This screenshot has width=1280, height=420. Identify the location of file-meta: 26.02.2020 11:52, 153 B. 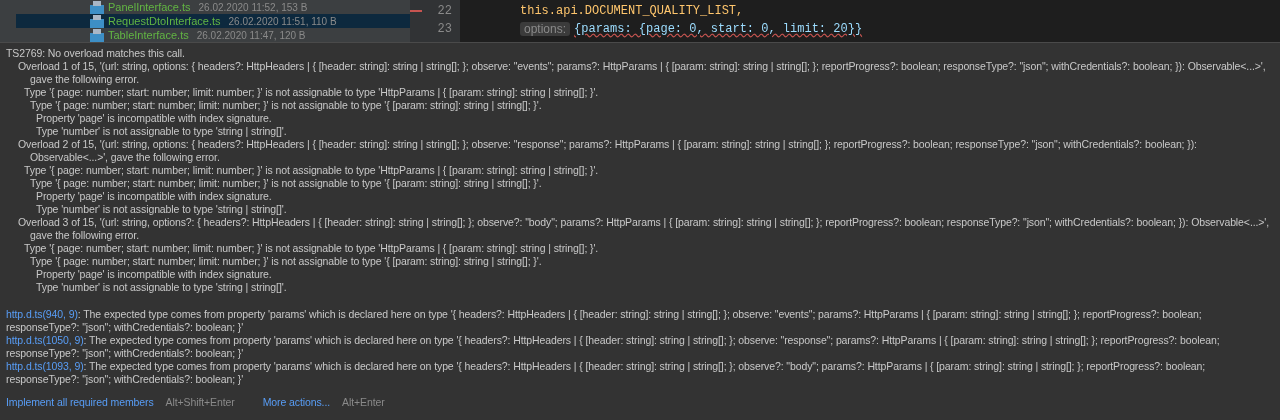
(253, 7).